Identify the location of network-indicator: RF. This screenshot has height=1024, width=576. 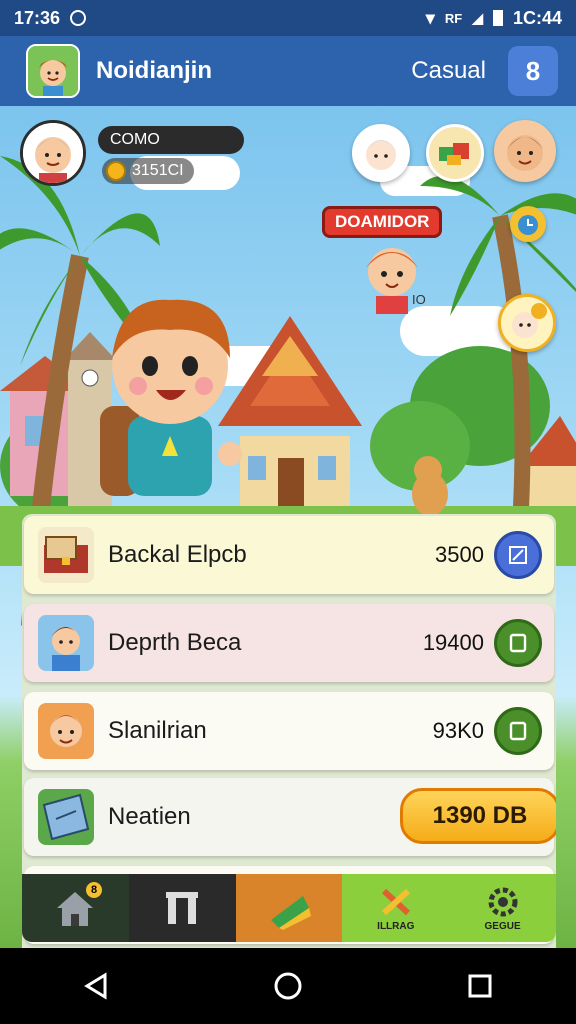
(453, 18).